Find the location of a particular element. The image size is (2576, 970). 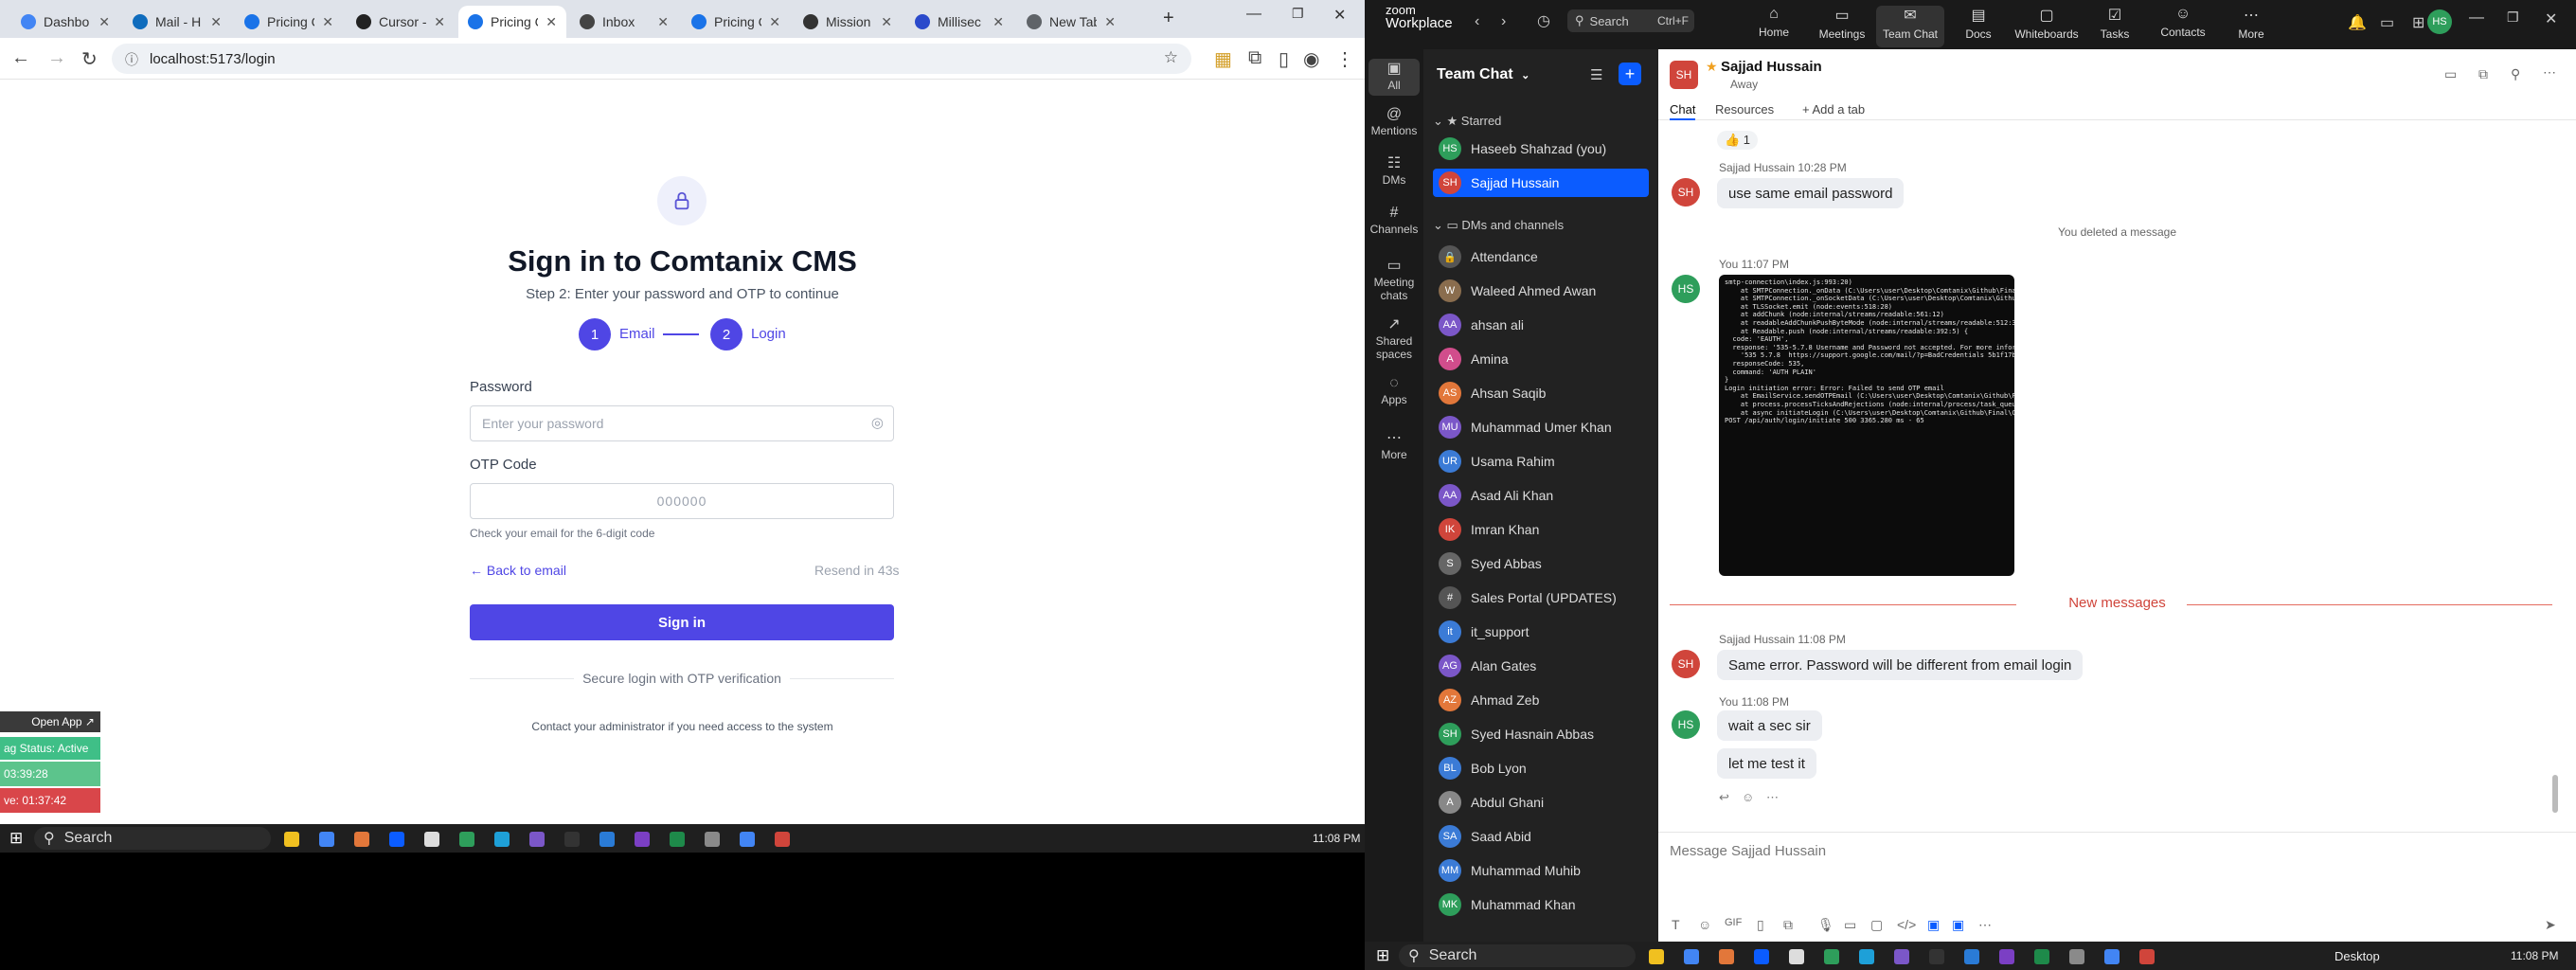

split-view-icon: ▯ is located at coordinates (1284, 59).